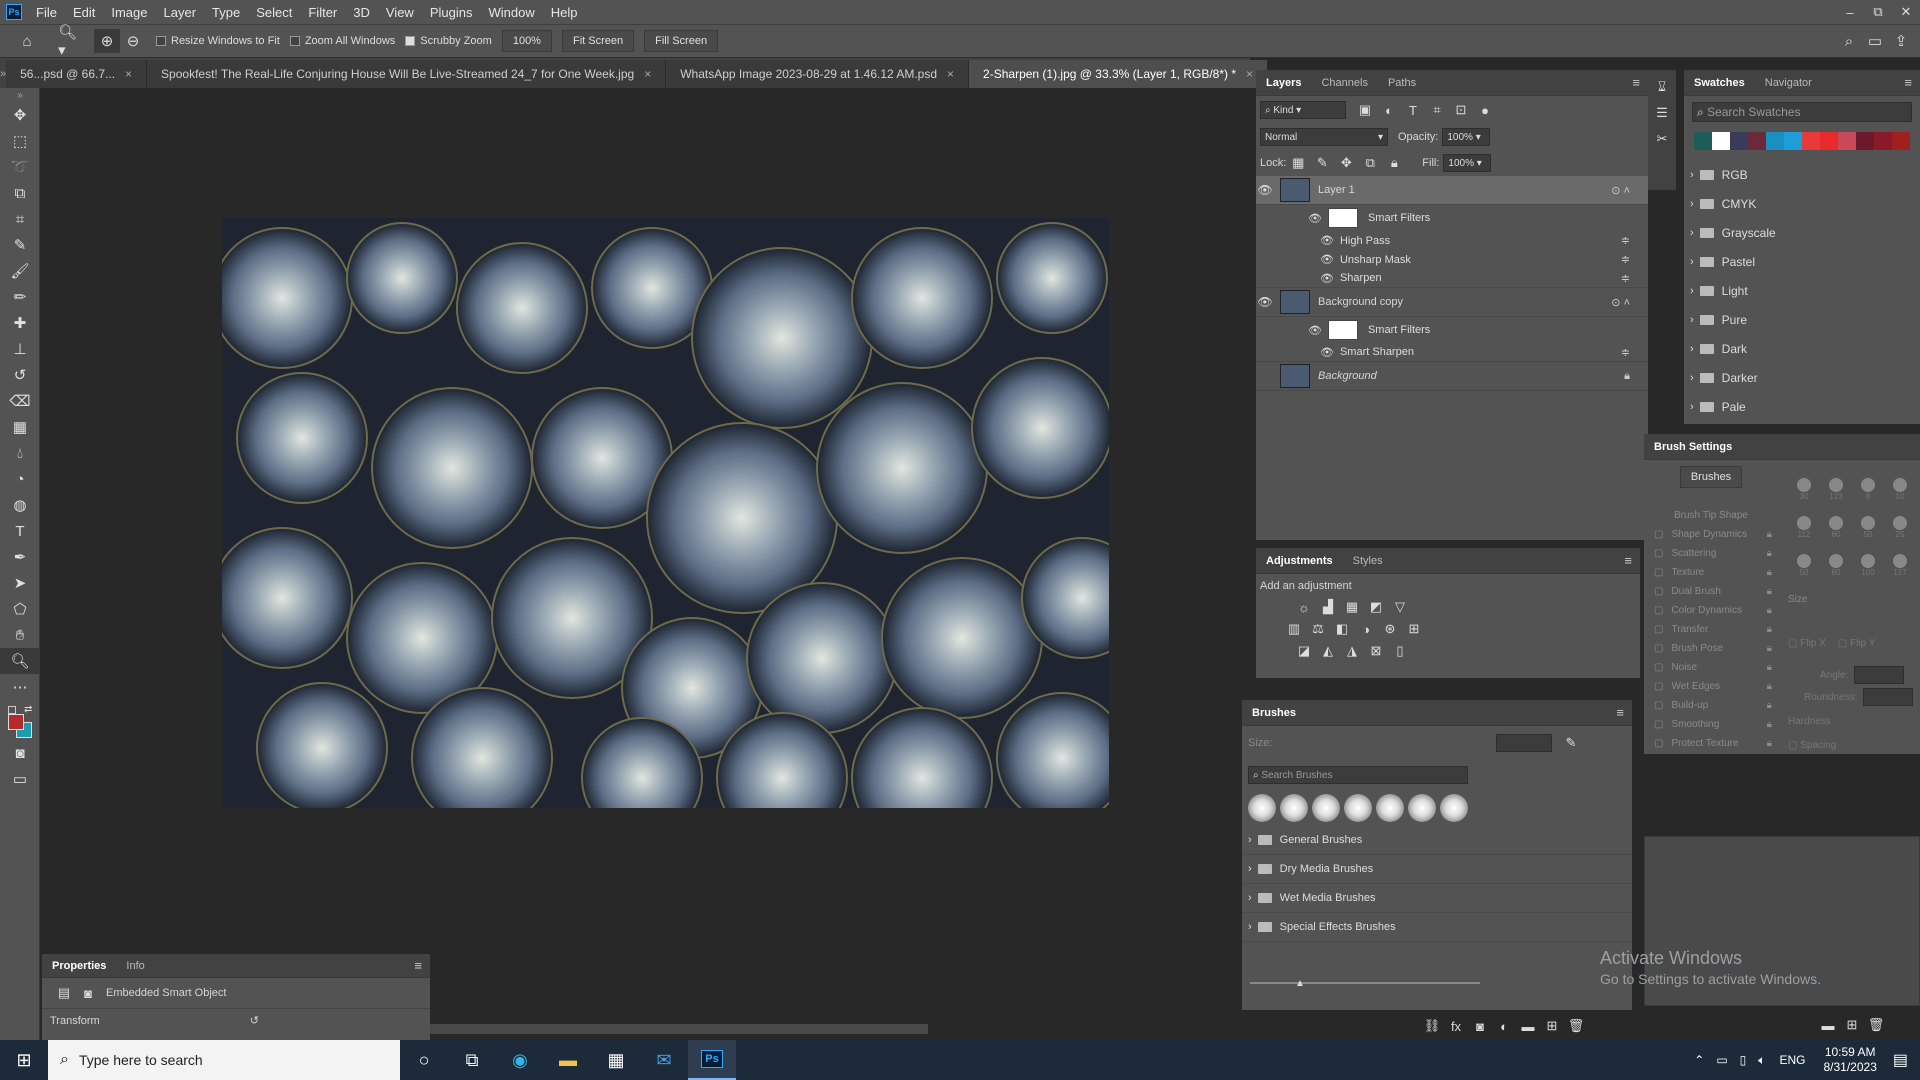  Describe the element at coordinates (236, 1020) in the screenshot. I see `transform-section: Transform ↺` at that location.